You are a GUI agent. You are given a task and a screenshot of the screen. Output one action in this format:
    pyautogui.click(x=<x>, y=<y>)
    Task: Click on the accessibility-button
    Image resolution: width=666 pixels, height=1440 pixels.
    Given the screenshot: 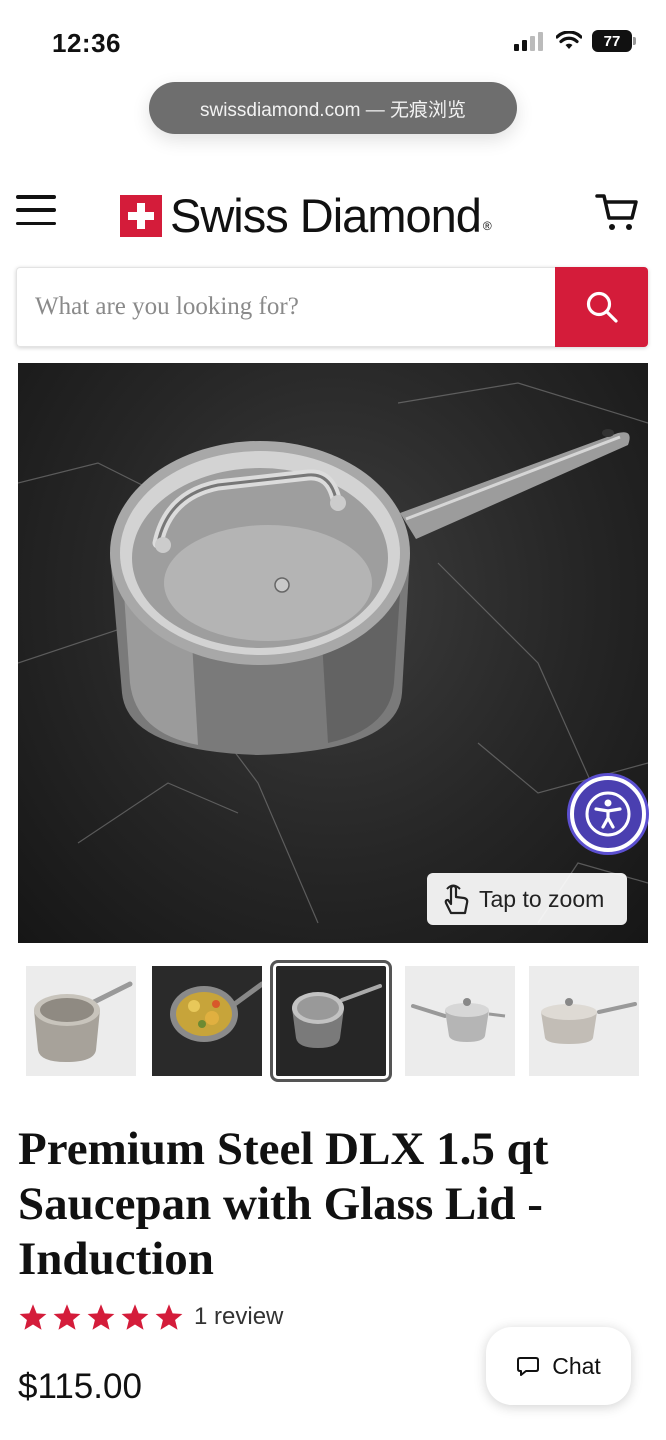 What is the action you would take?
    pyautogui.click(x=608, y=814)
    